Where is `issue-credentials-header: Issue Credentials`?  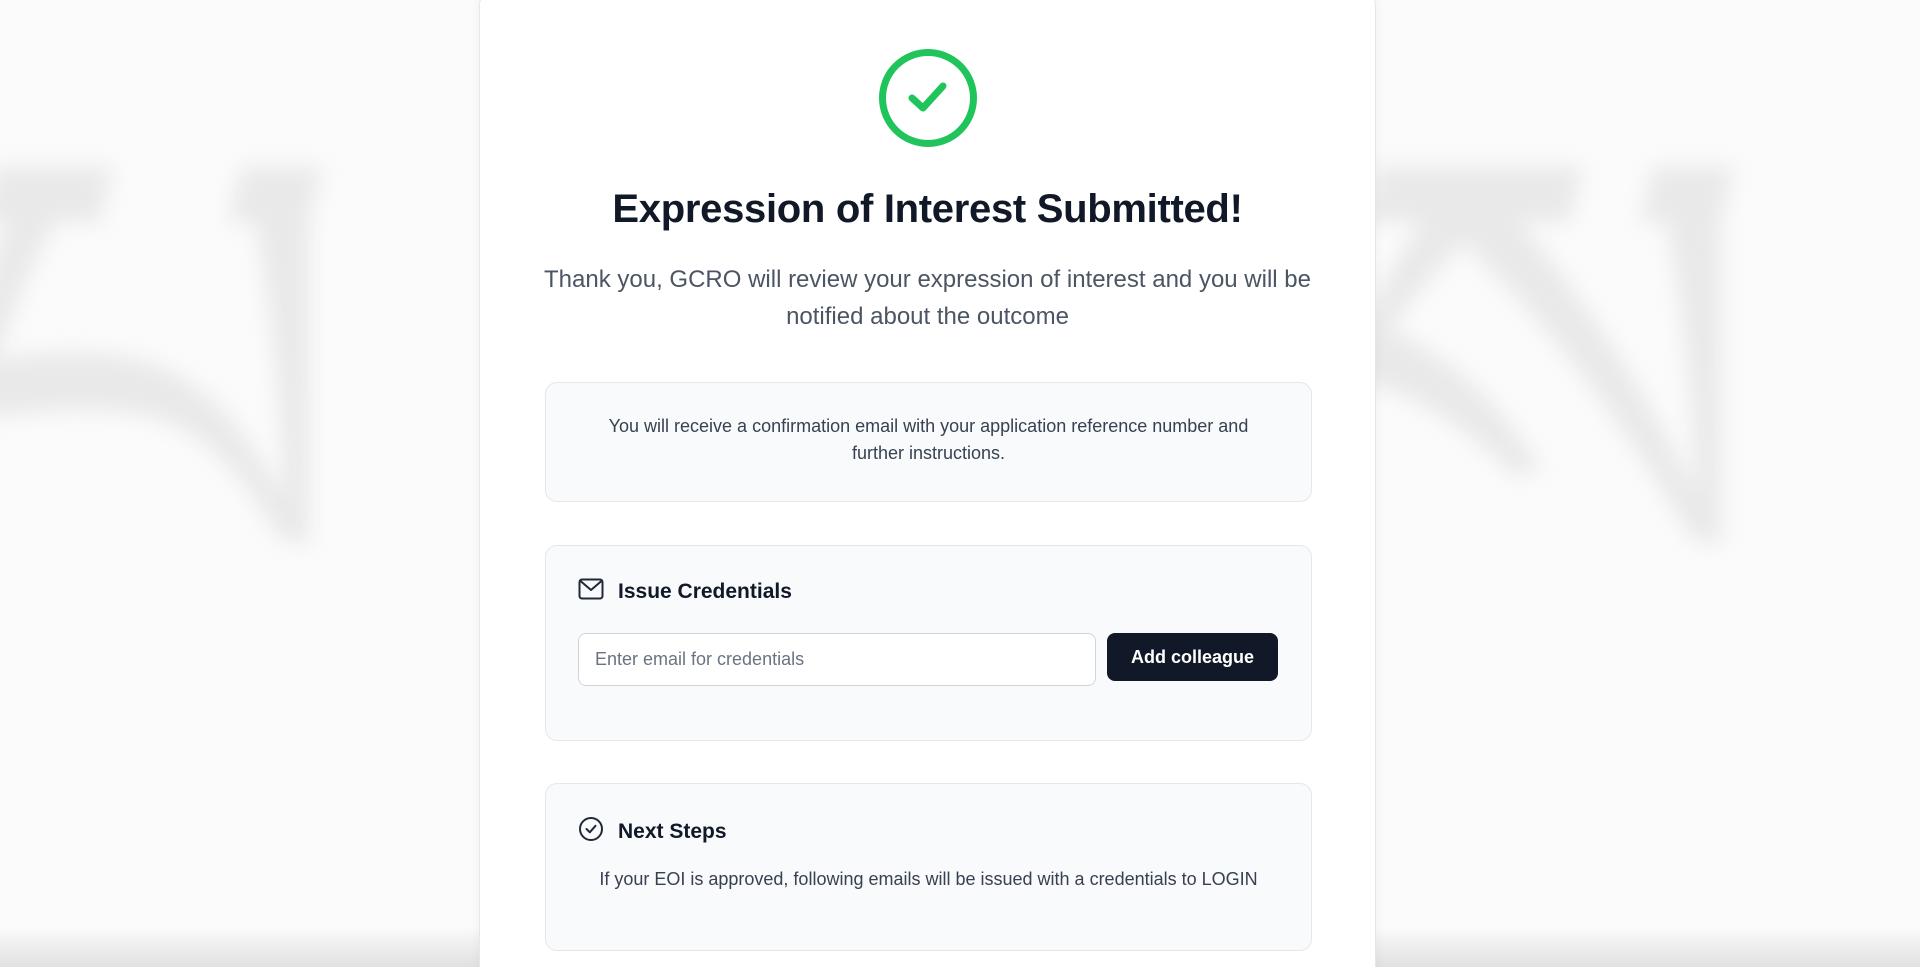 issue-credentials-header: Issue Credentials is located at coordinates (685, 591).